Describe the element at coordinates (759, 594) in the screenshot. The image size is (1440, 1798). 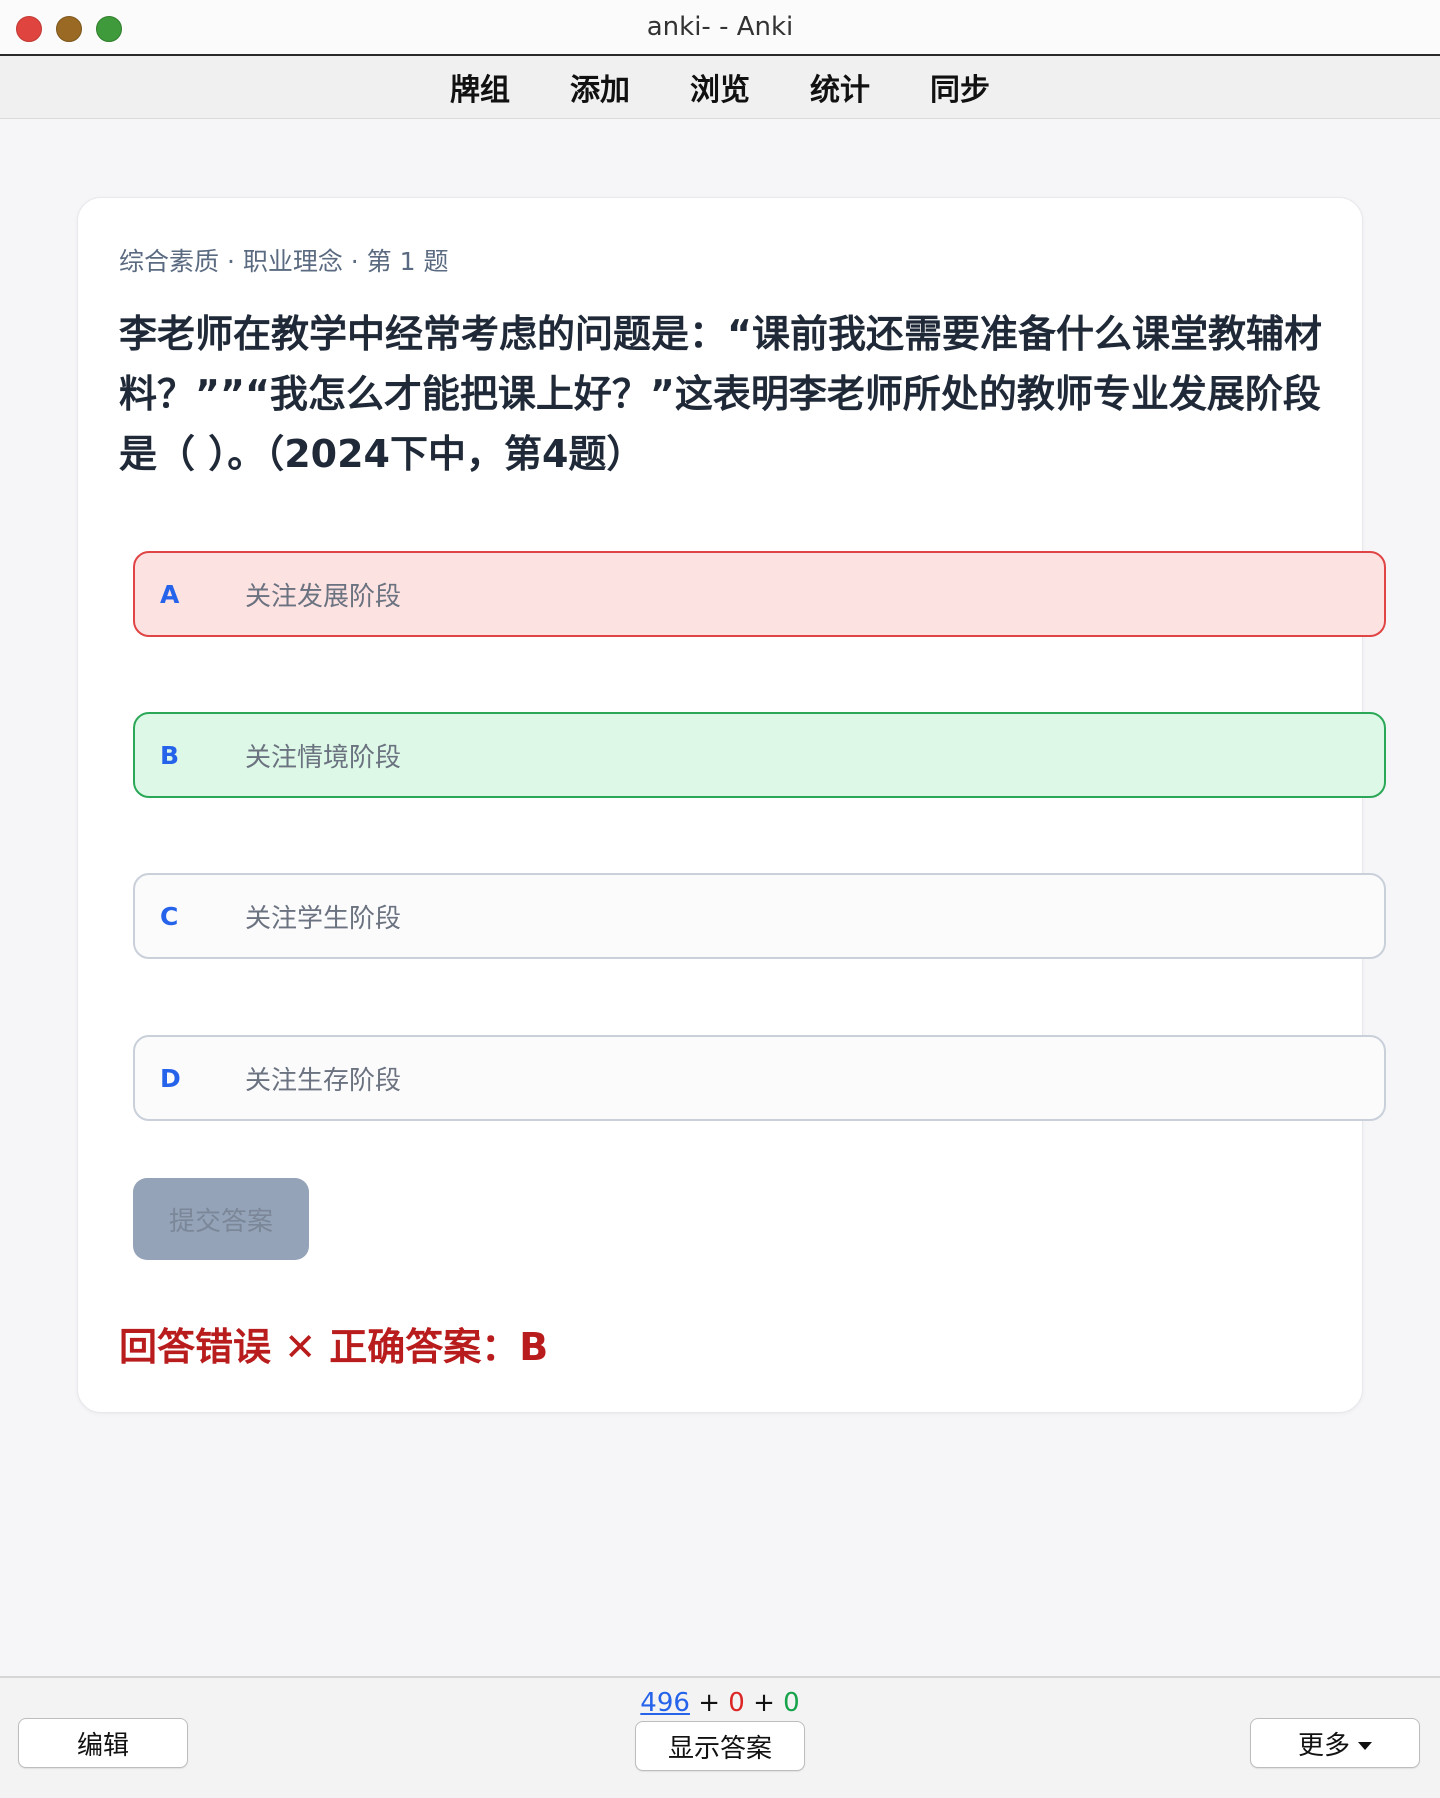
I see `option-a: A 关注发展阶段` at that location.